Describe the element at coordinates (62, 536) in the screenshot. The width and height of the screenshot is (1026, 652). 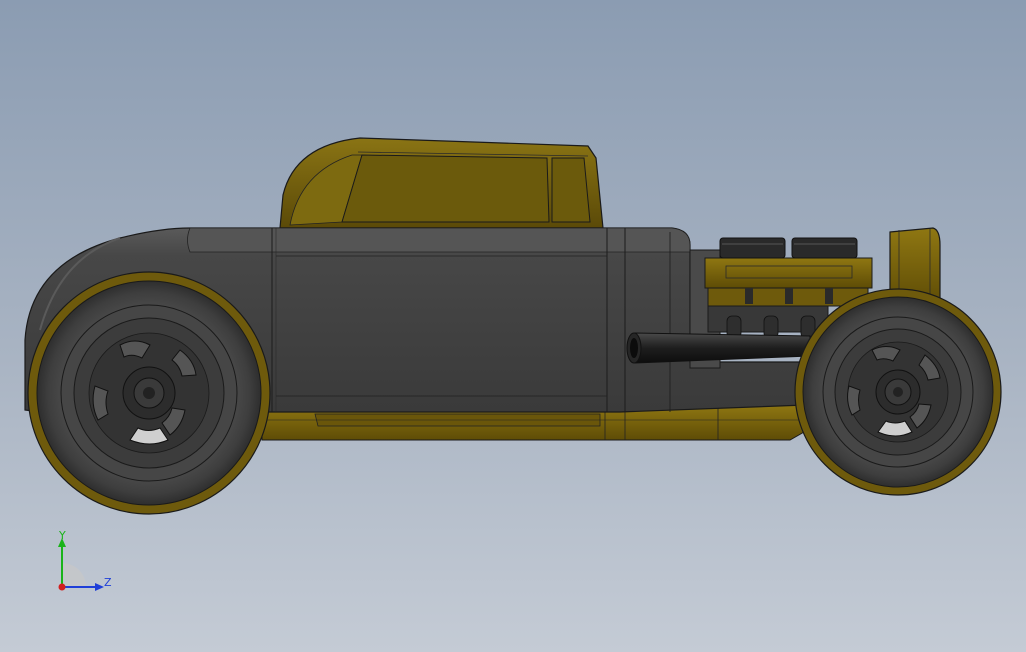
I see `y-axis-label: Y` at that location.